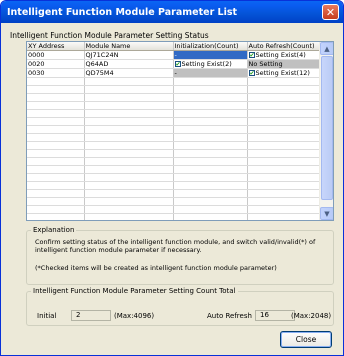  Describe the element at coordinates (229, 316) in the screenshot. I see `auto-refresh-label: Auto Refresh` at that location.